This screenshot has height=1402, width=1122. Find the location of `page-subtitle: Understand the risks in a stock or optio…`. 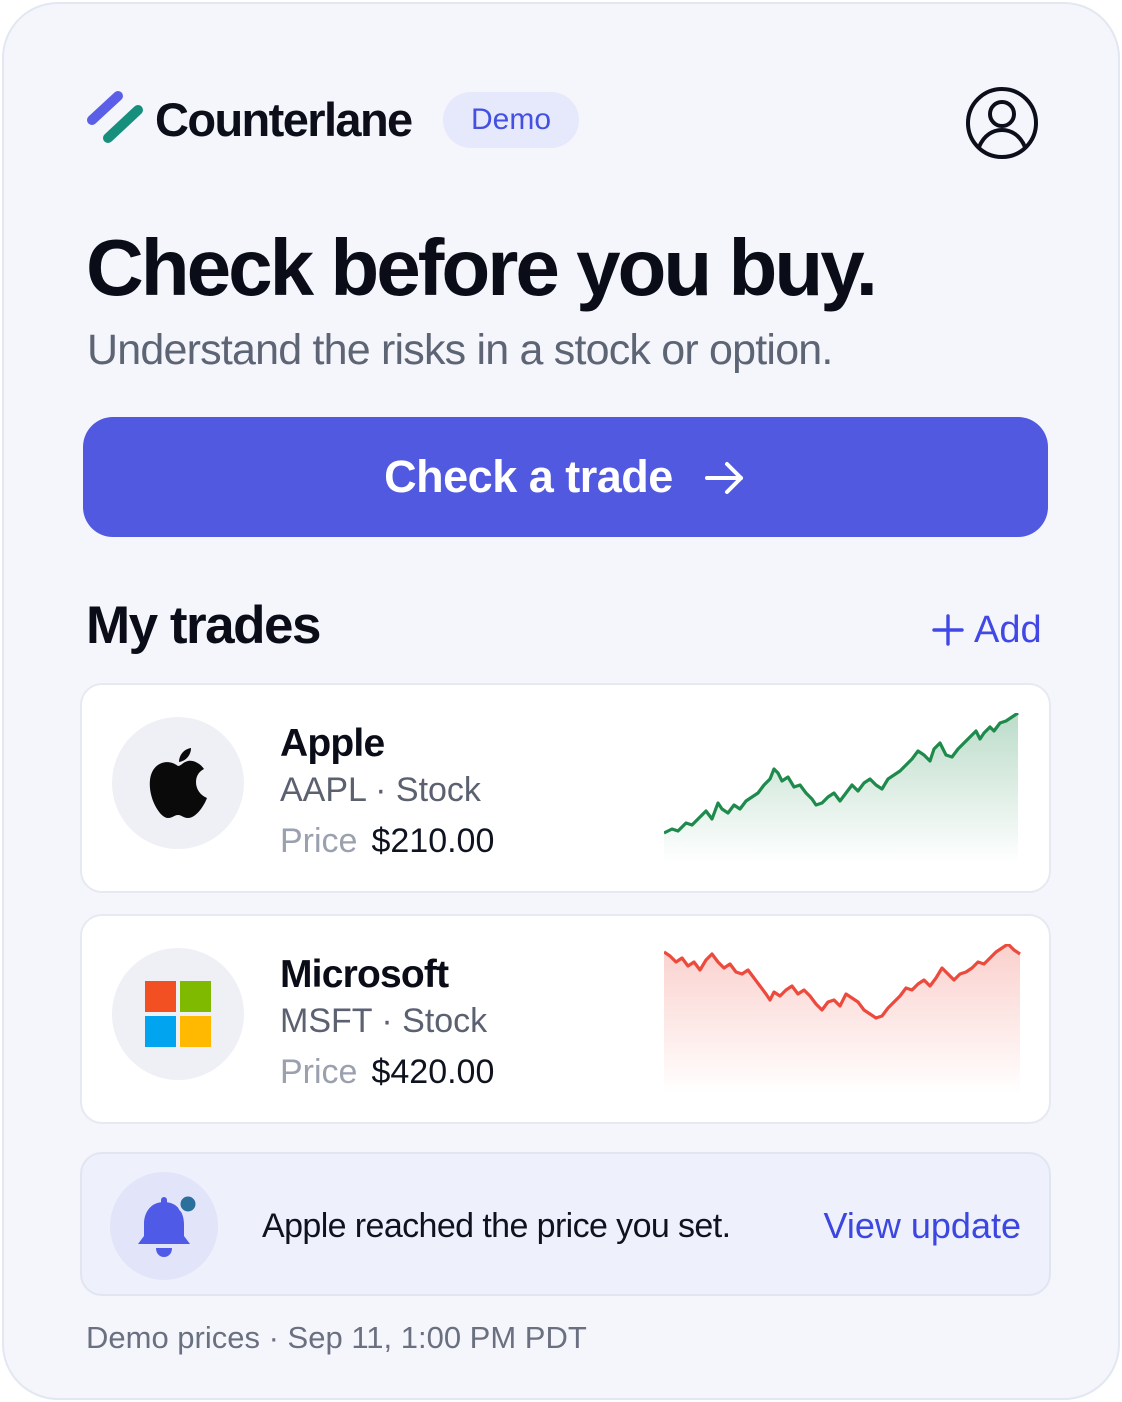

page-subtitle: Understand the risks in a stock or optio… is located at coordinates (460, 350).